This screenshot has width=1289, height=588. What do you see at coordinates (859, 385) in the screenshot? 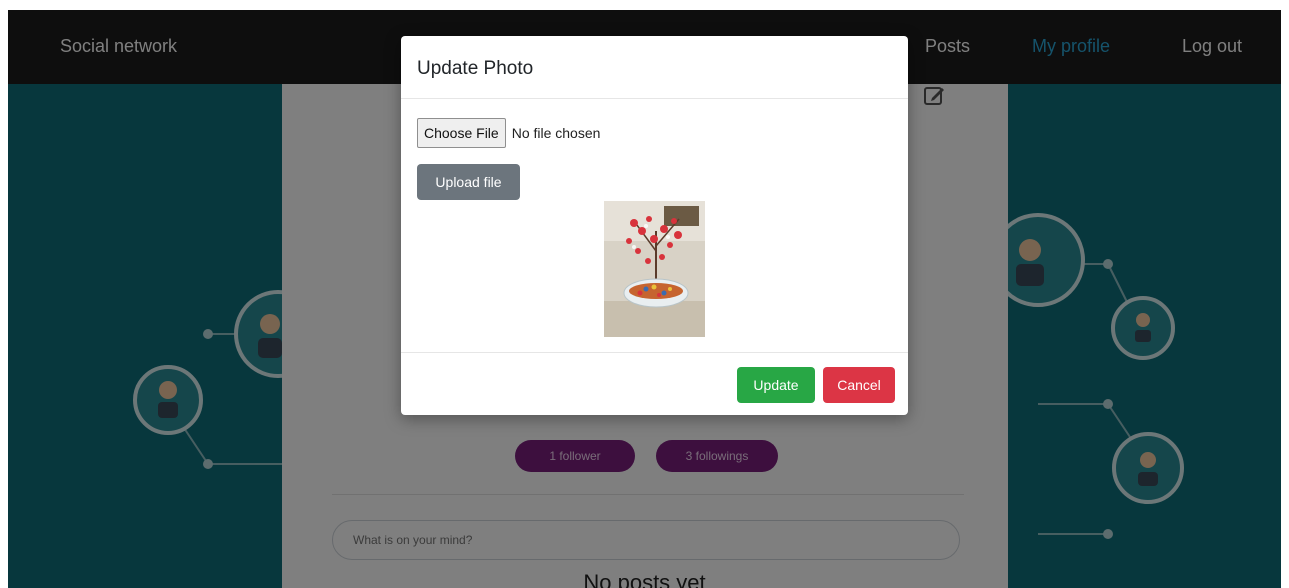
I see `cancel-button: Cancel` at bounding box center [859, 385].